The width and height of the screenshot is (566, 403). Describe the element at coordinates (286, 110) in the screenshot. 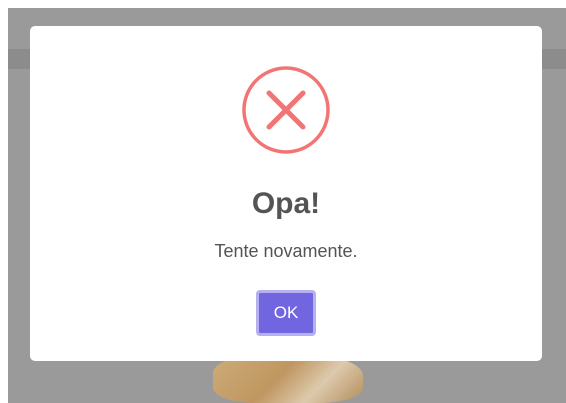

I see `error-x-icon` at that location.